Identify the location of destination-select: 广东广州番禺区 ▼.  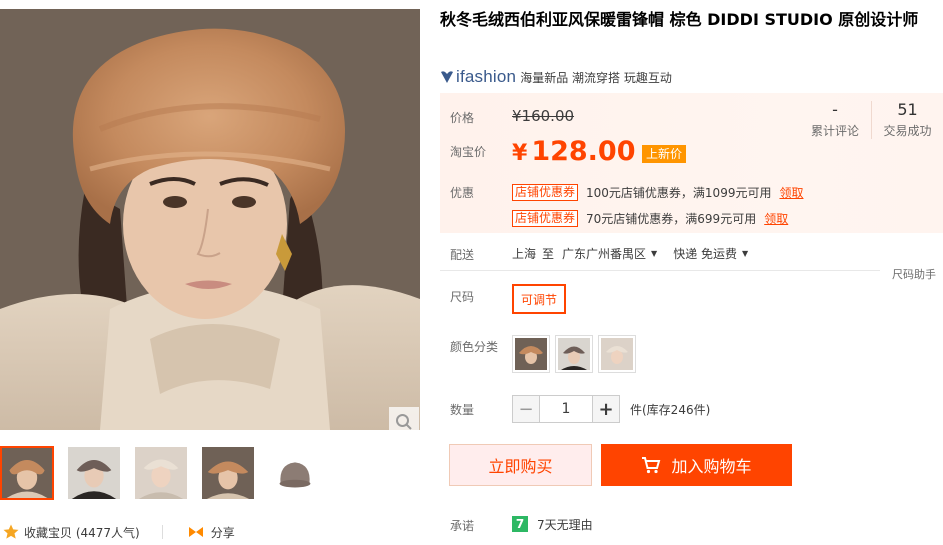
(609, 253).